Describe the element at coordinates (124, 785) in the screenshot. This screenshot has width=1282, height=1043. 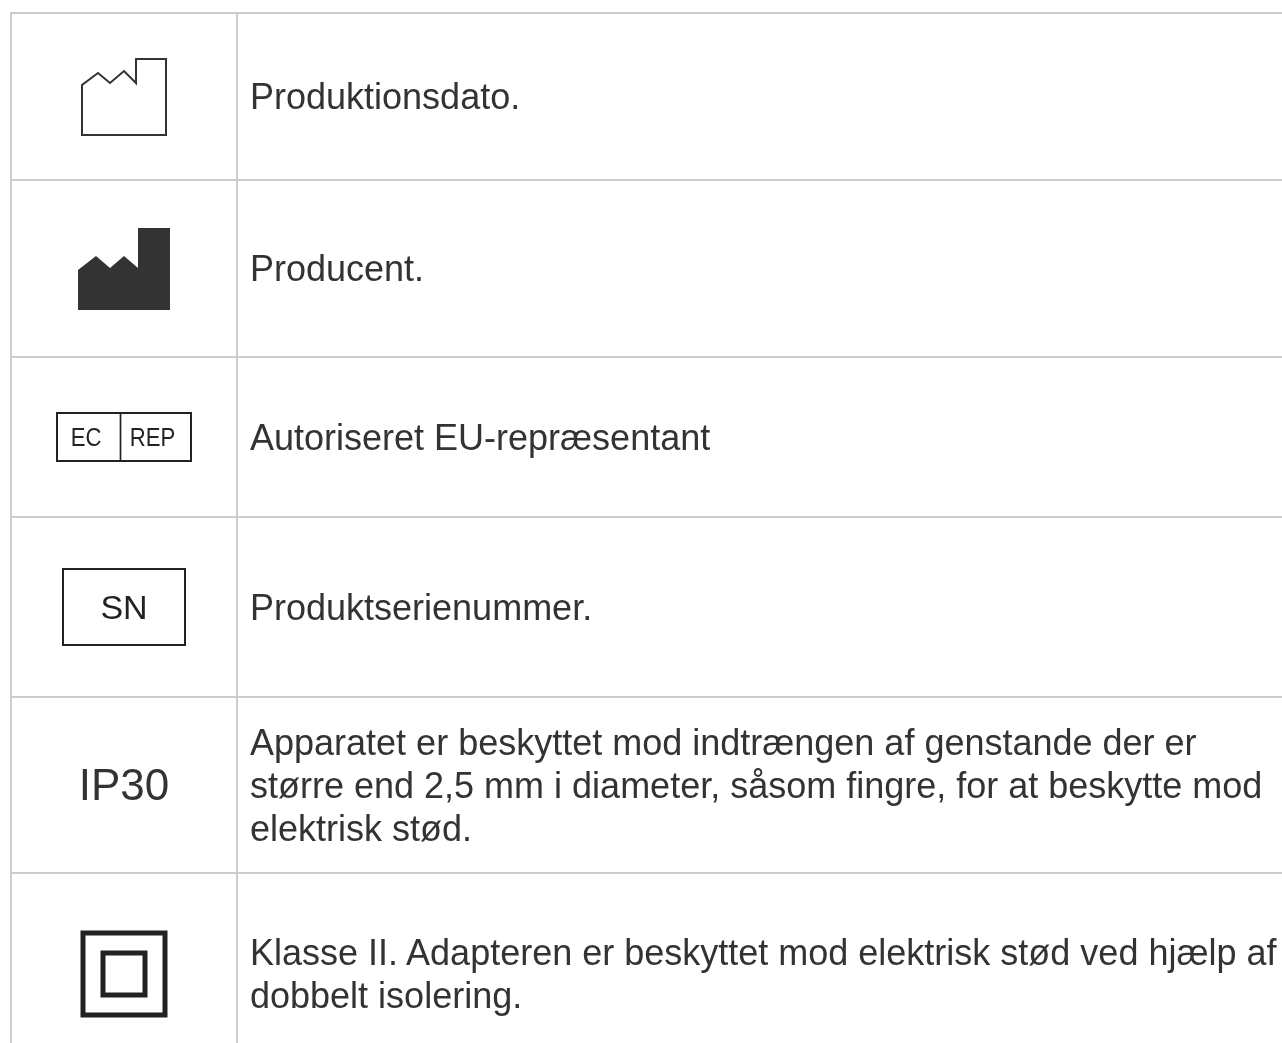
I see `ip-rating-text: IP30` at that location.